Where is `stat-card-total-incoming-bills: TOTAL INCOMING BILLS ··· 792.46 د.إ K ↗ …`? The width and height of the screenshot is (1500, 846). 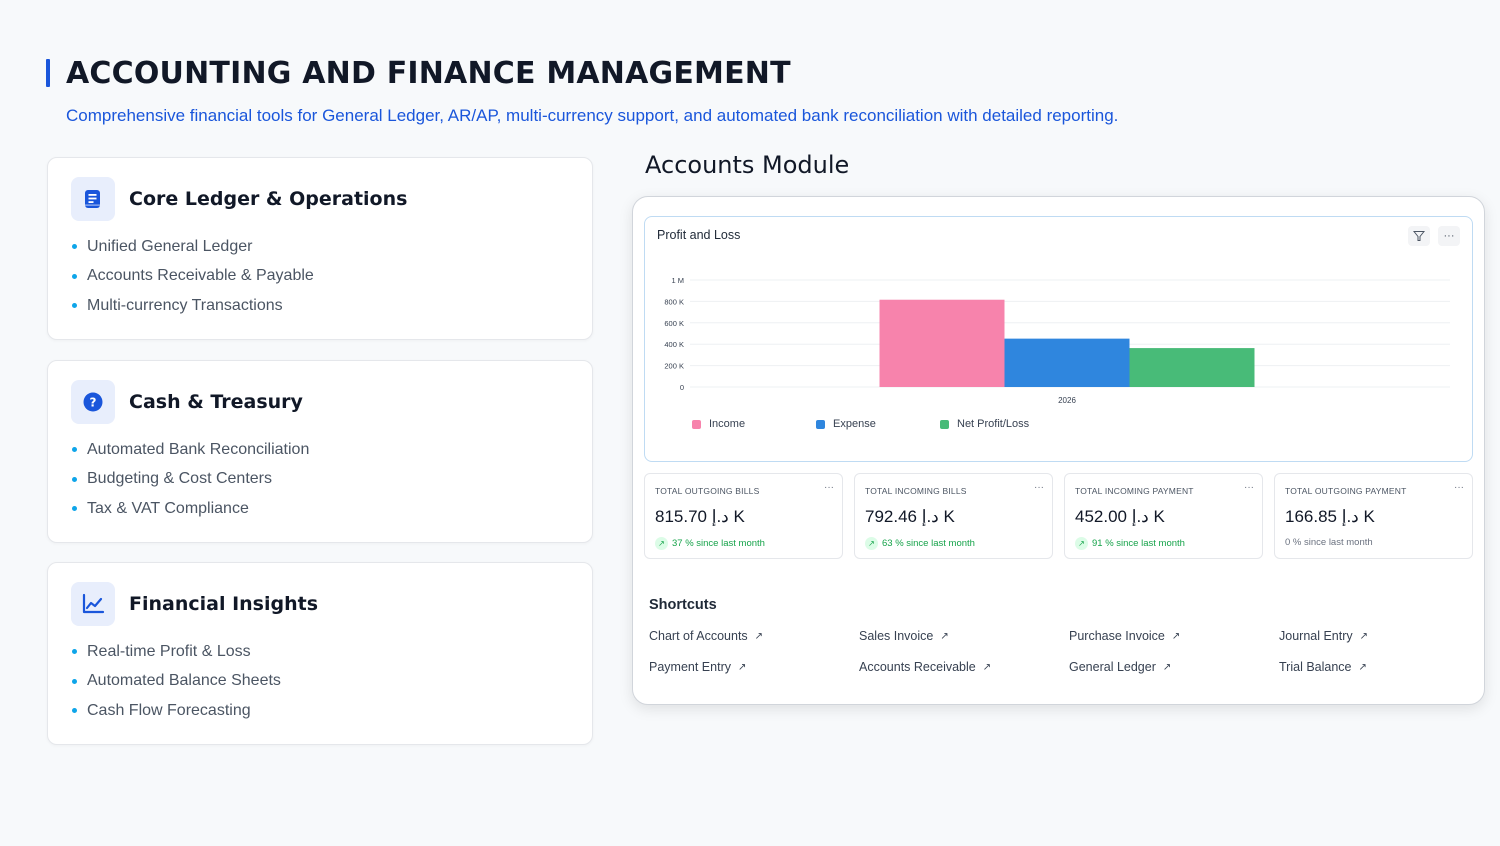 stat-card-total-incoming-bills: TOTAL INCOMING BILLS ··· 792.46 د.إ K ↗ … is located at coordinates (953, 516).